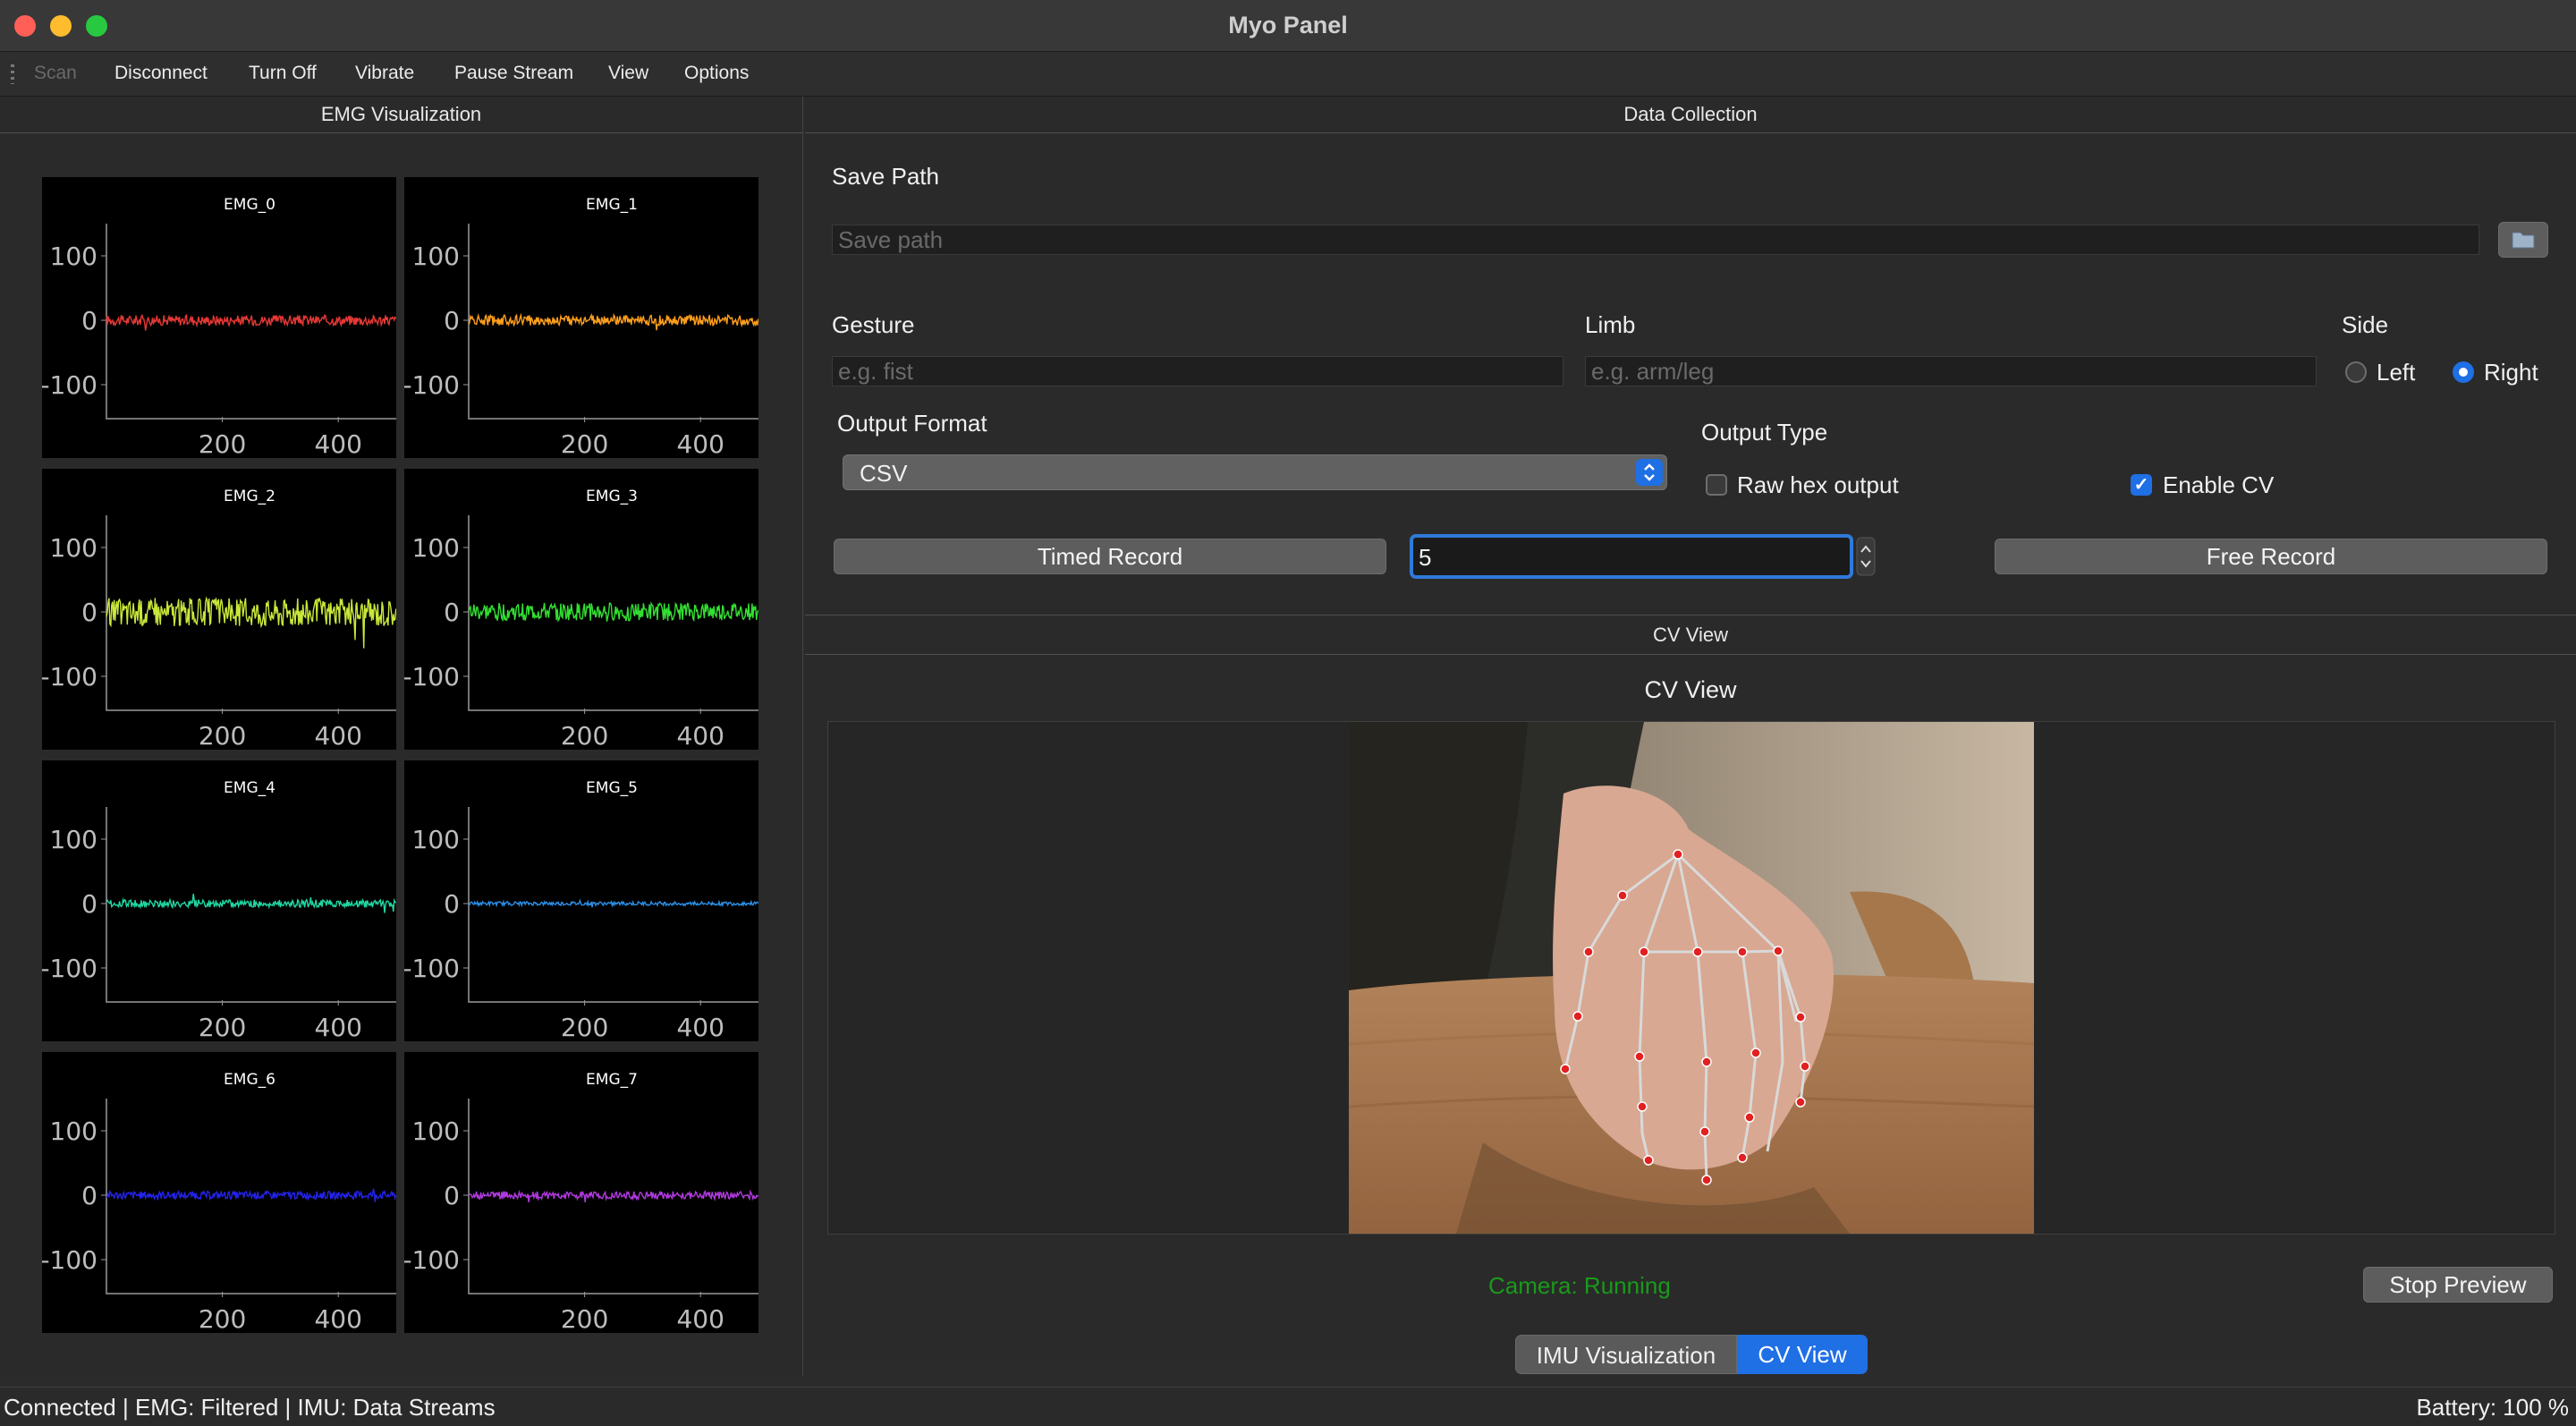 The width and height of the screenshot is (2576, 1426). What do you see at coordinates (1716, 485) in the screenshot?
I see `raw-hex-checkbox` at bounding box center [1716, 485].